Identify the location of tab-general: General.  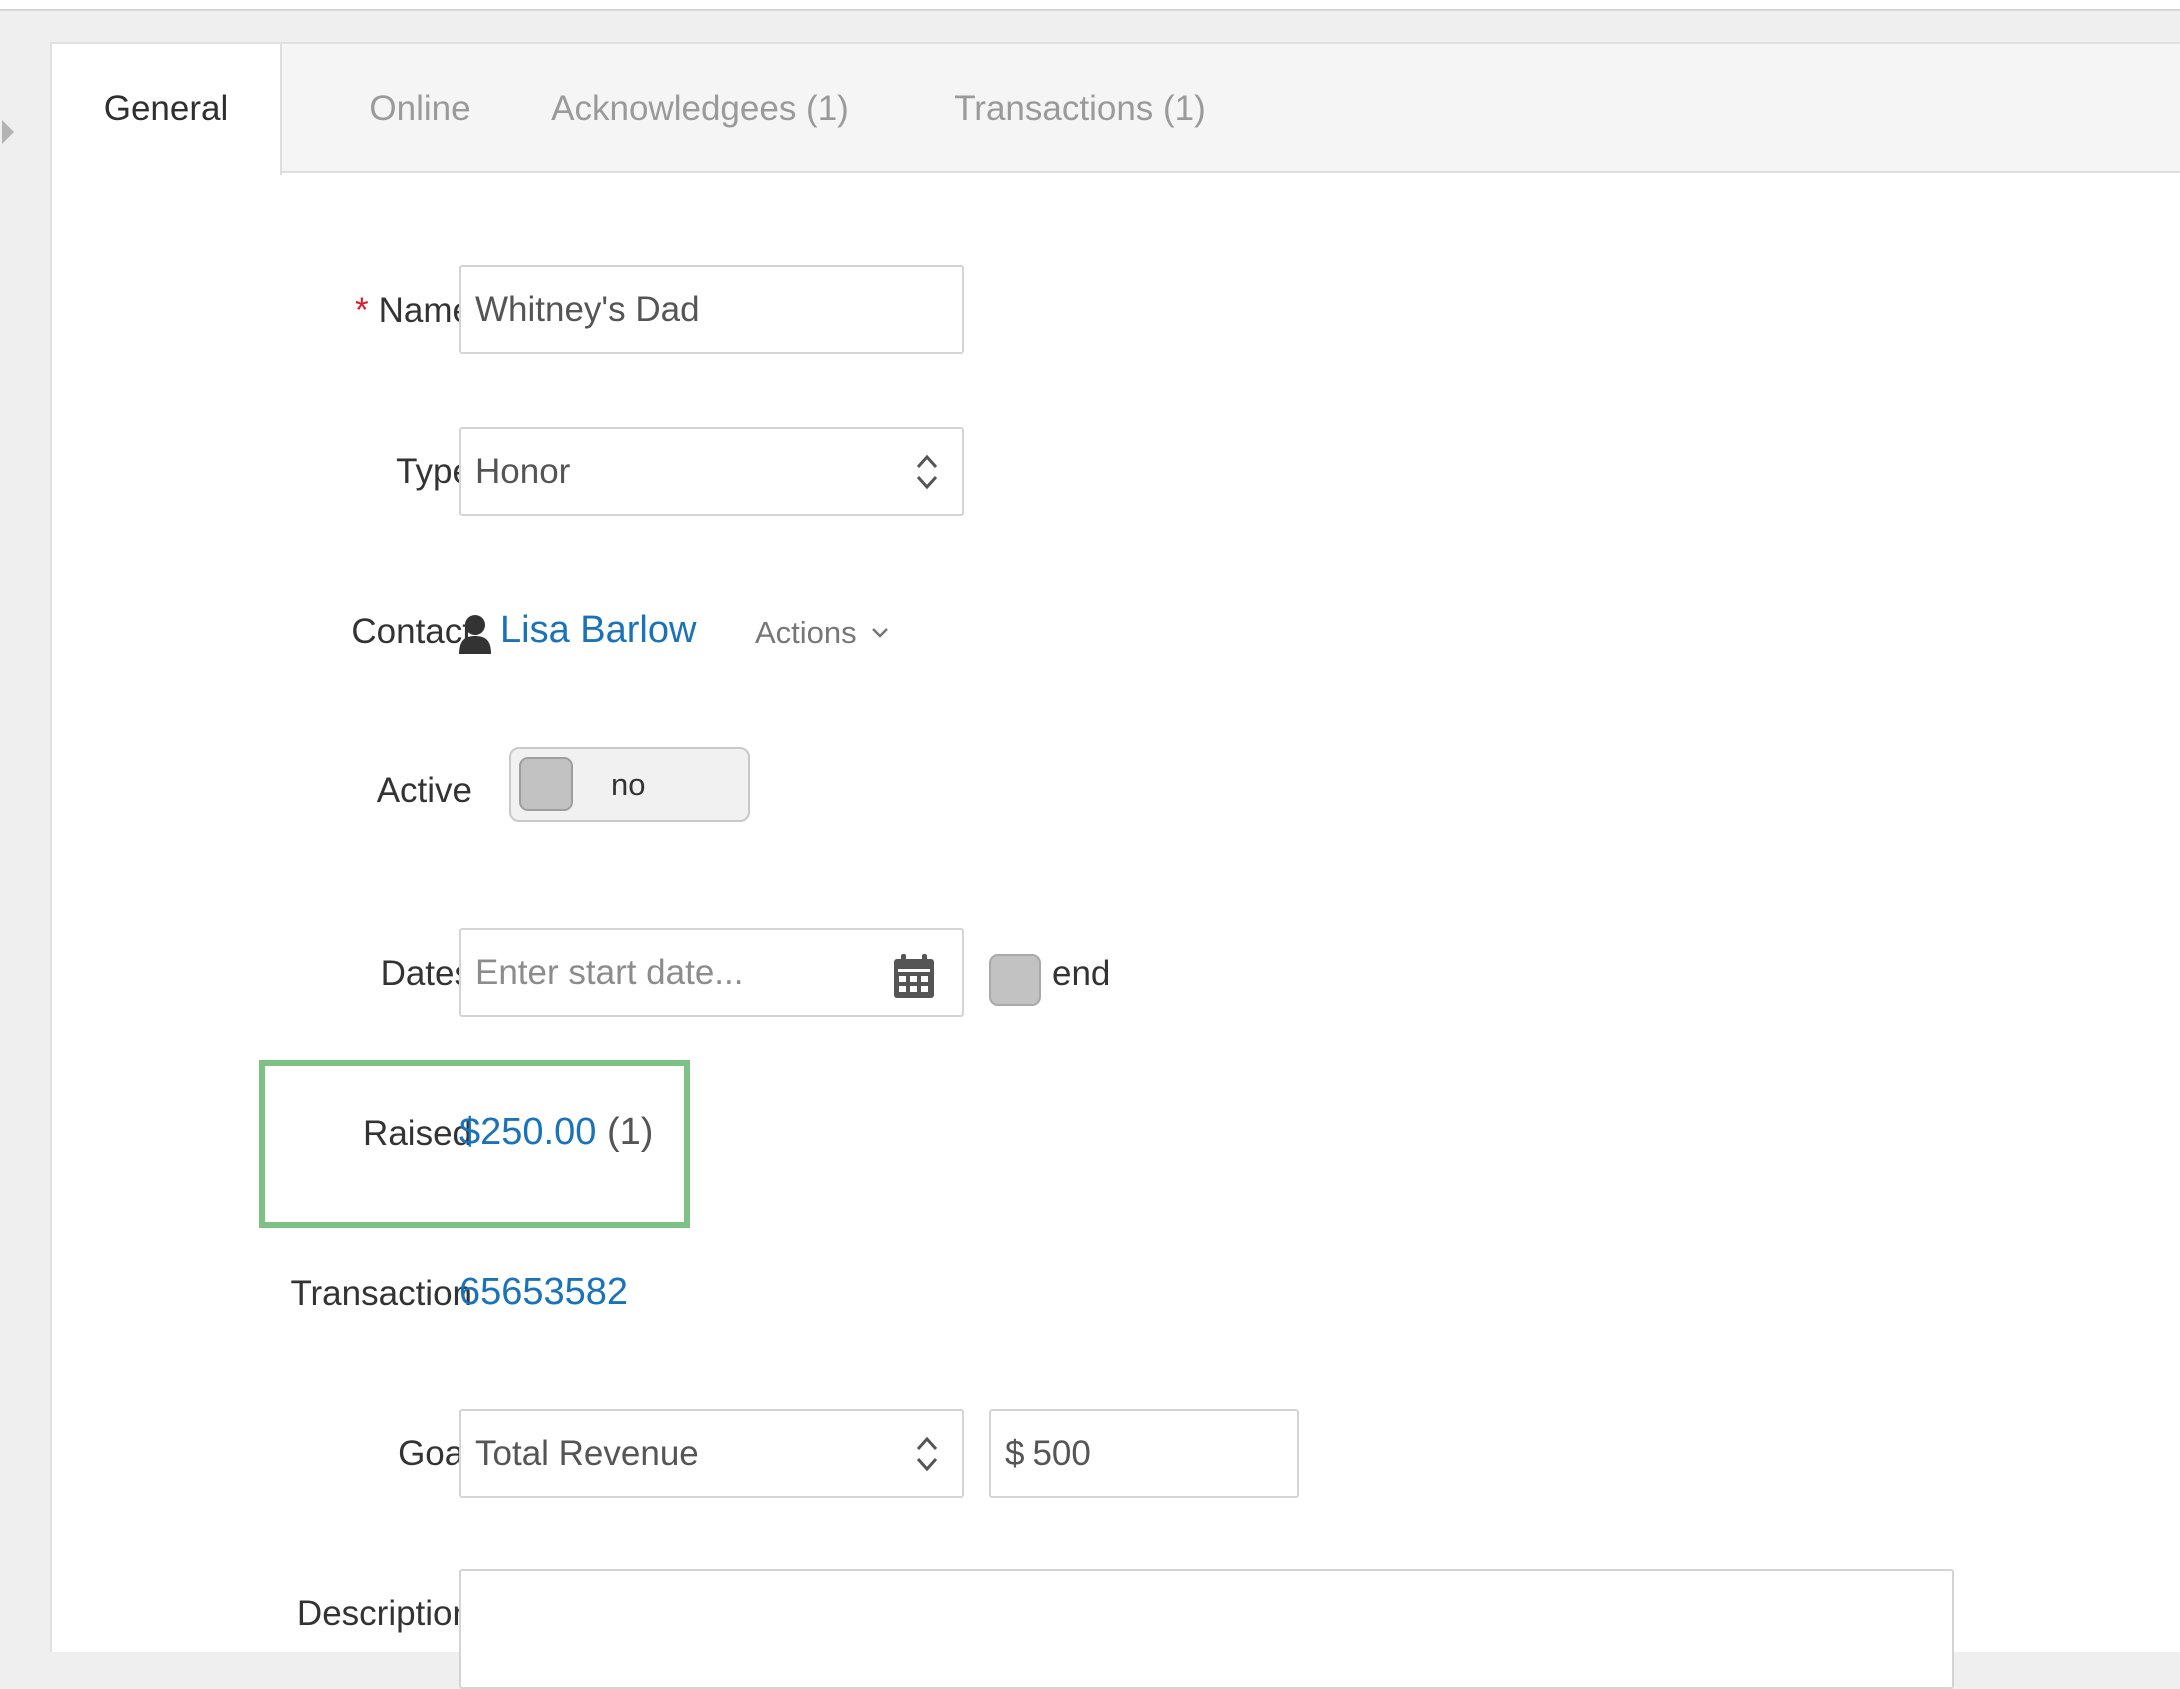
(167, 109).